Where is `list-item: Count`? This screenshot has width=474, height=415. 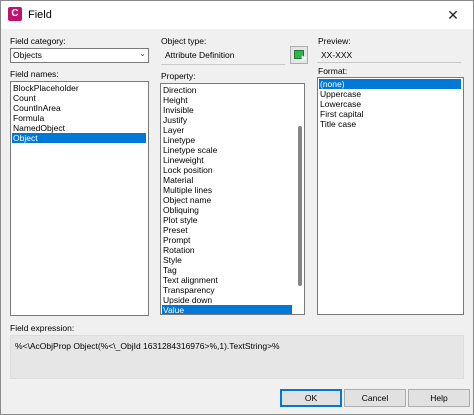
list-item: Count is located at coordinates (79, 98).